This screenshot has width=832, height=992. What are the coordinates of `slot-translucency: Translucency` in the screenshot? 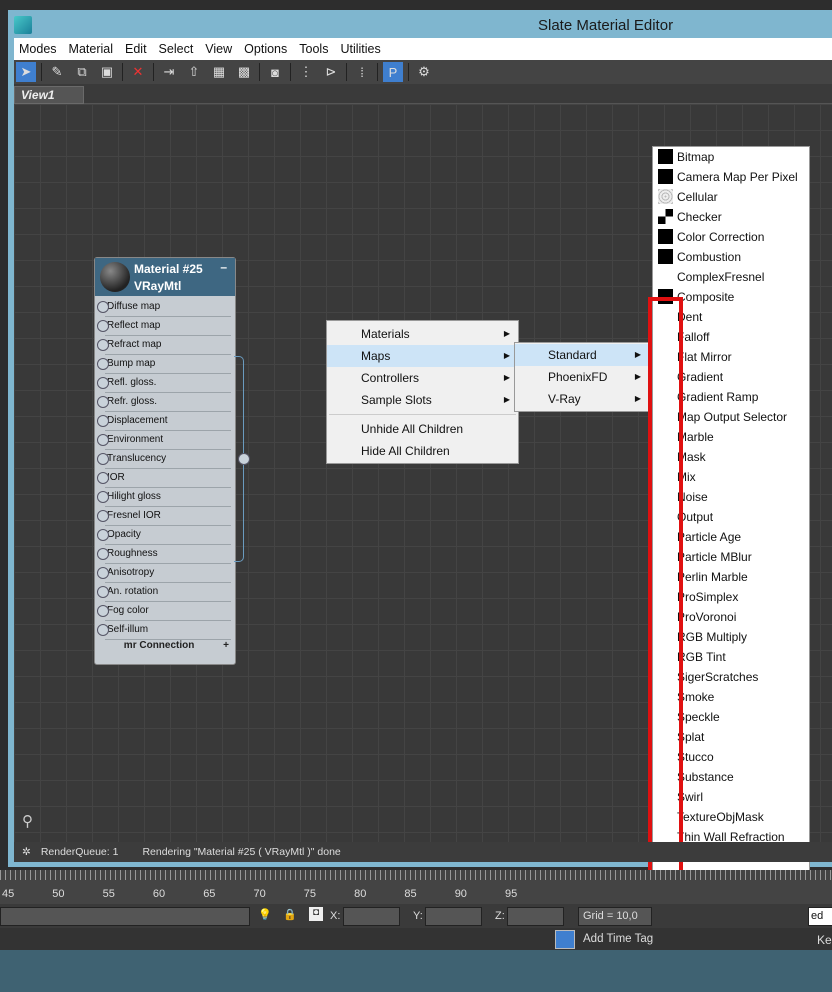 It's located at (164, 459).